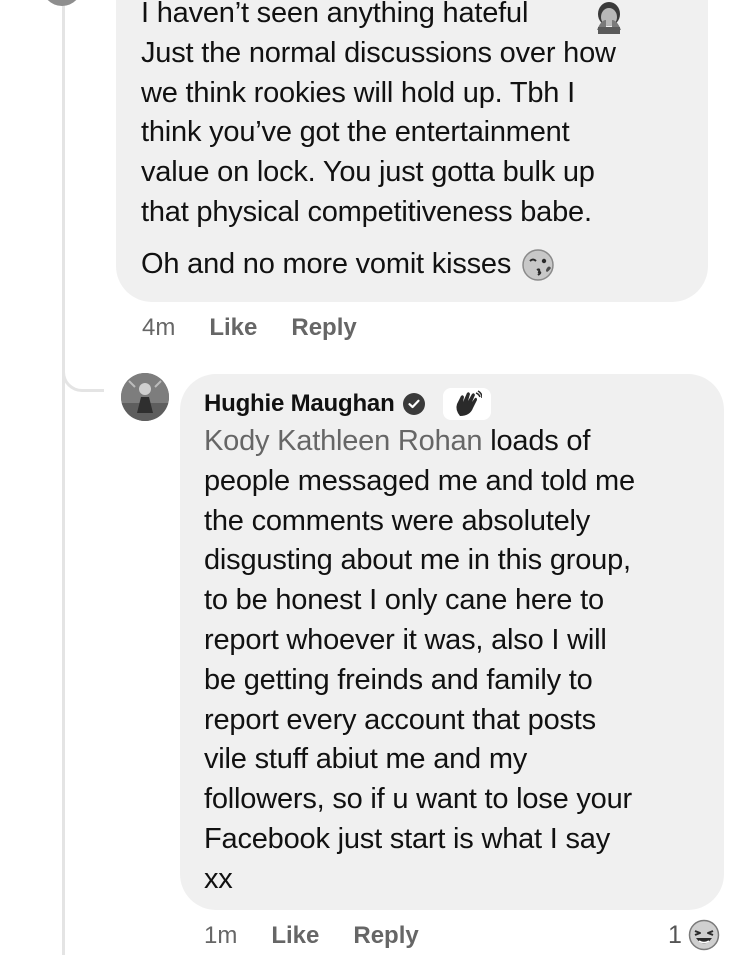 The width and height of the screenshot is (750, 955). What do you see at coordinates (675, 934) in the screenshot?
I see `reaction-count: 1` at bounding box center [675, 934].